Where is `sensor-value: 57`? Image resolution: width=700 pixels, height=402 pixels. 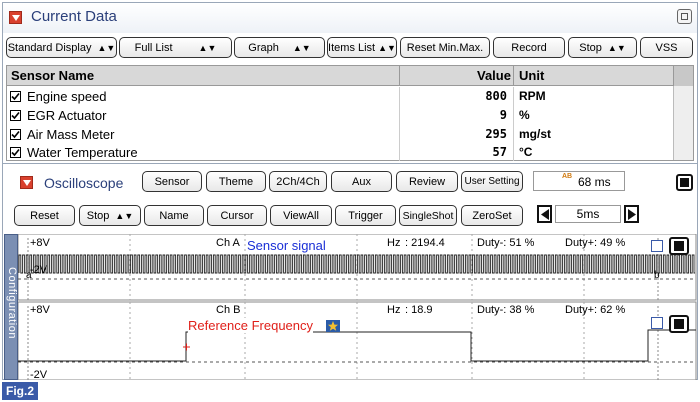 sensor-value: 57 is located at coordinates (499, 152).